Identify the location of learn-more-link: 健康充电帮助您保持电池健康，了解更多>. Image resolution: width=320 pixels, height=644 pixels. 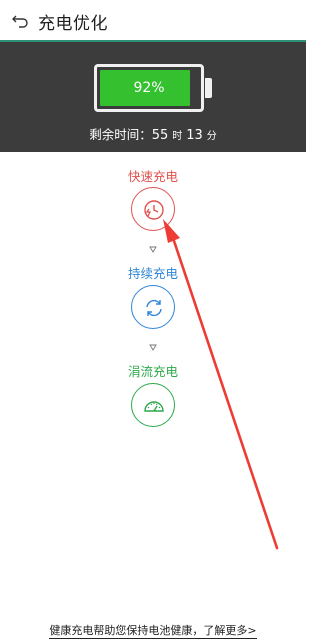
(153, 630).